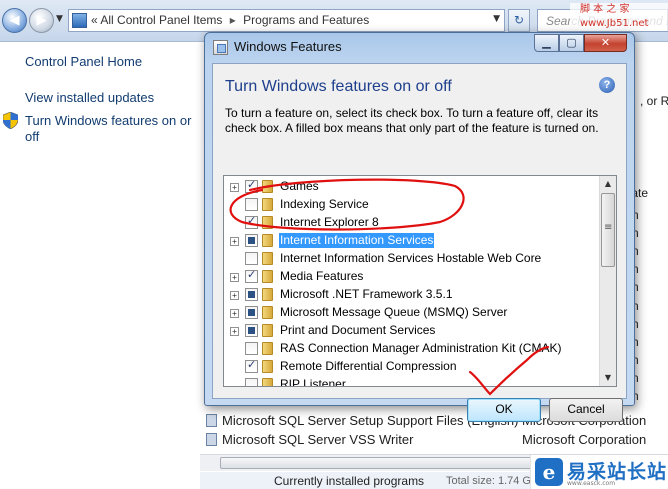 This screenshot has width=668, height=489. Describe the element at coordinates (338, 86) in the screenshot. I see `dialog-heading: Turn Windows features on or off` at that location.